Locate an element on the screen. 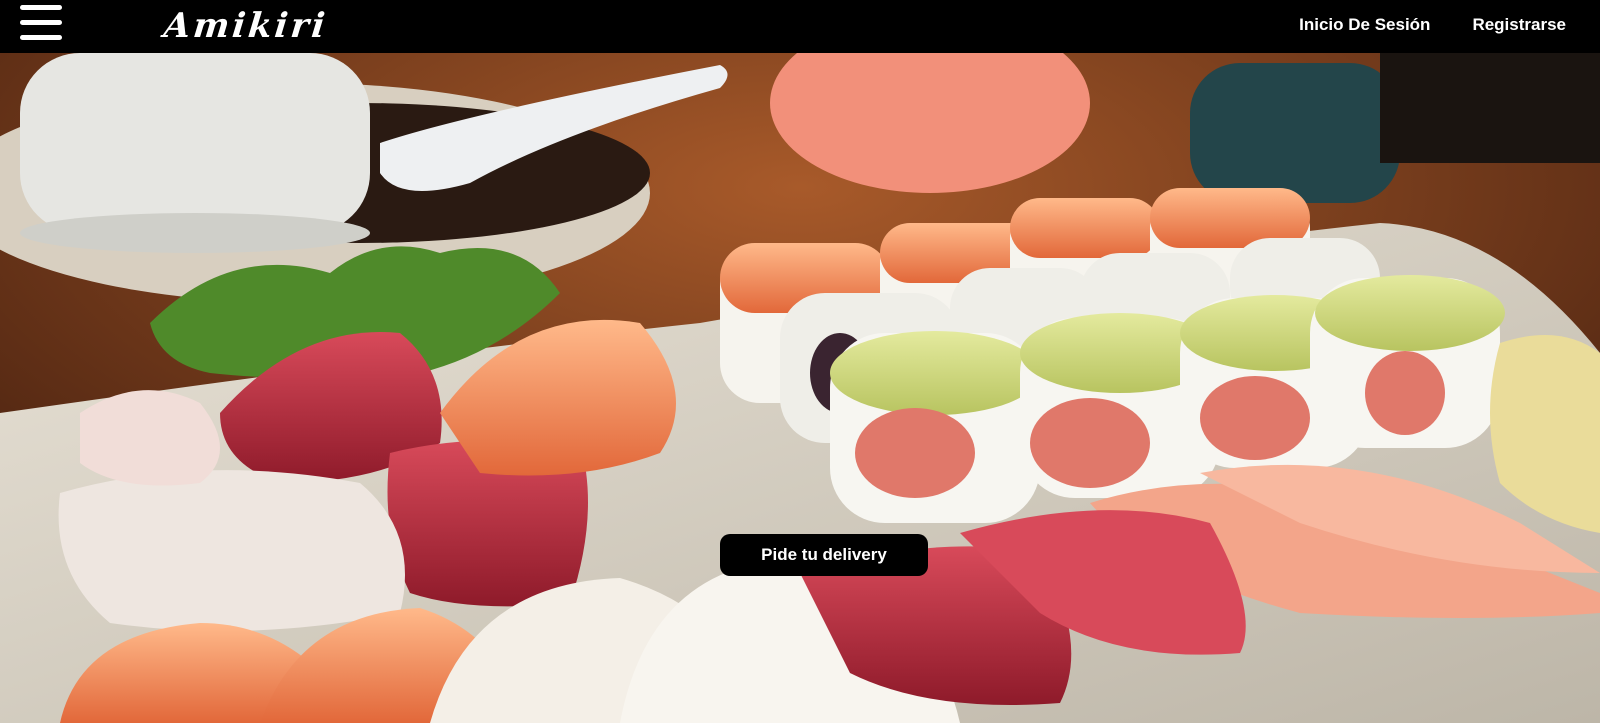  brand-logo: Amikiri is located at coordinates (246, 26).